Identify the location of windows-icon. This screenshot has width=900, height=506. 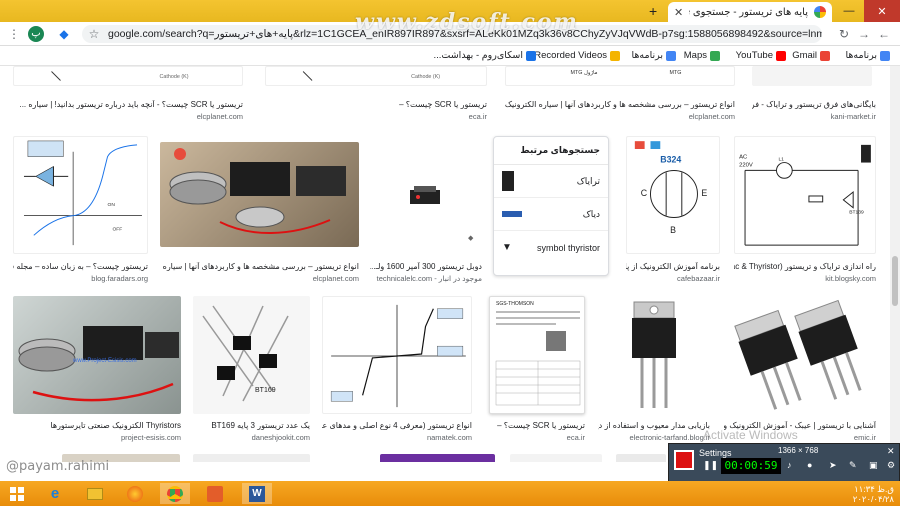
(17, 493).